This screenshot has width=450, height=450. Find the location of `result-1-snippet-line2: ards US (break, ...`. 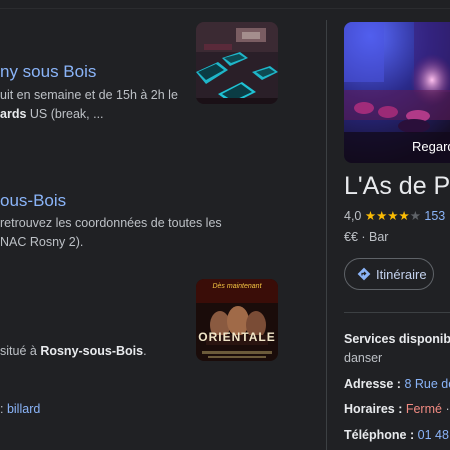

result-1-snippet-line2: ards US (break, ... is located at coordinates (52, 114).